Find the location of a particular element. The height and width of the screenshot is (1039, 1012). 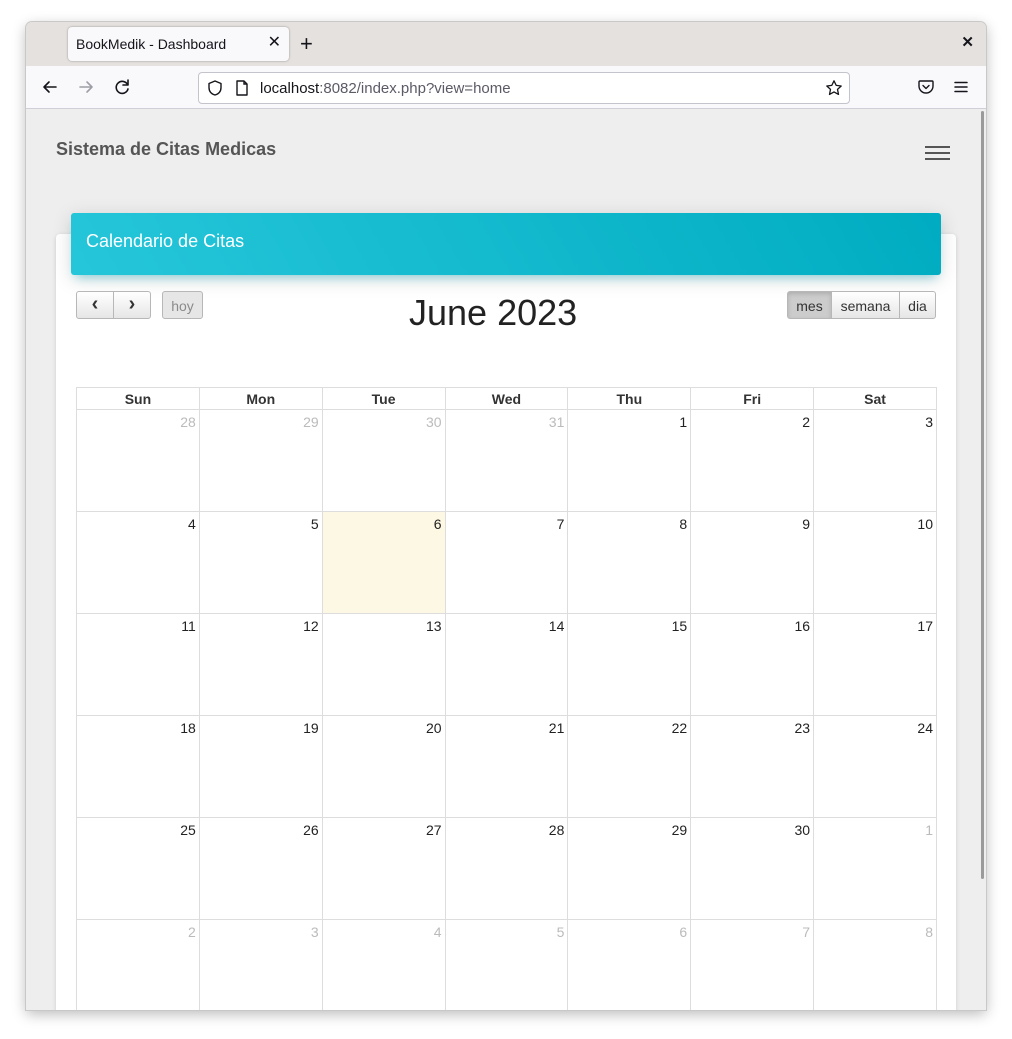

day-cell: 16 is located at coordinates (752, 664).